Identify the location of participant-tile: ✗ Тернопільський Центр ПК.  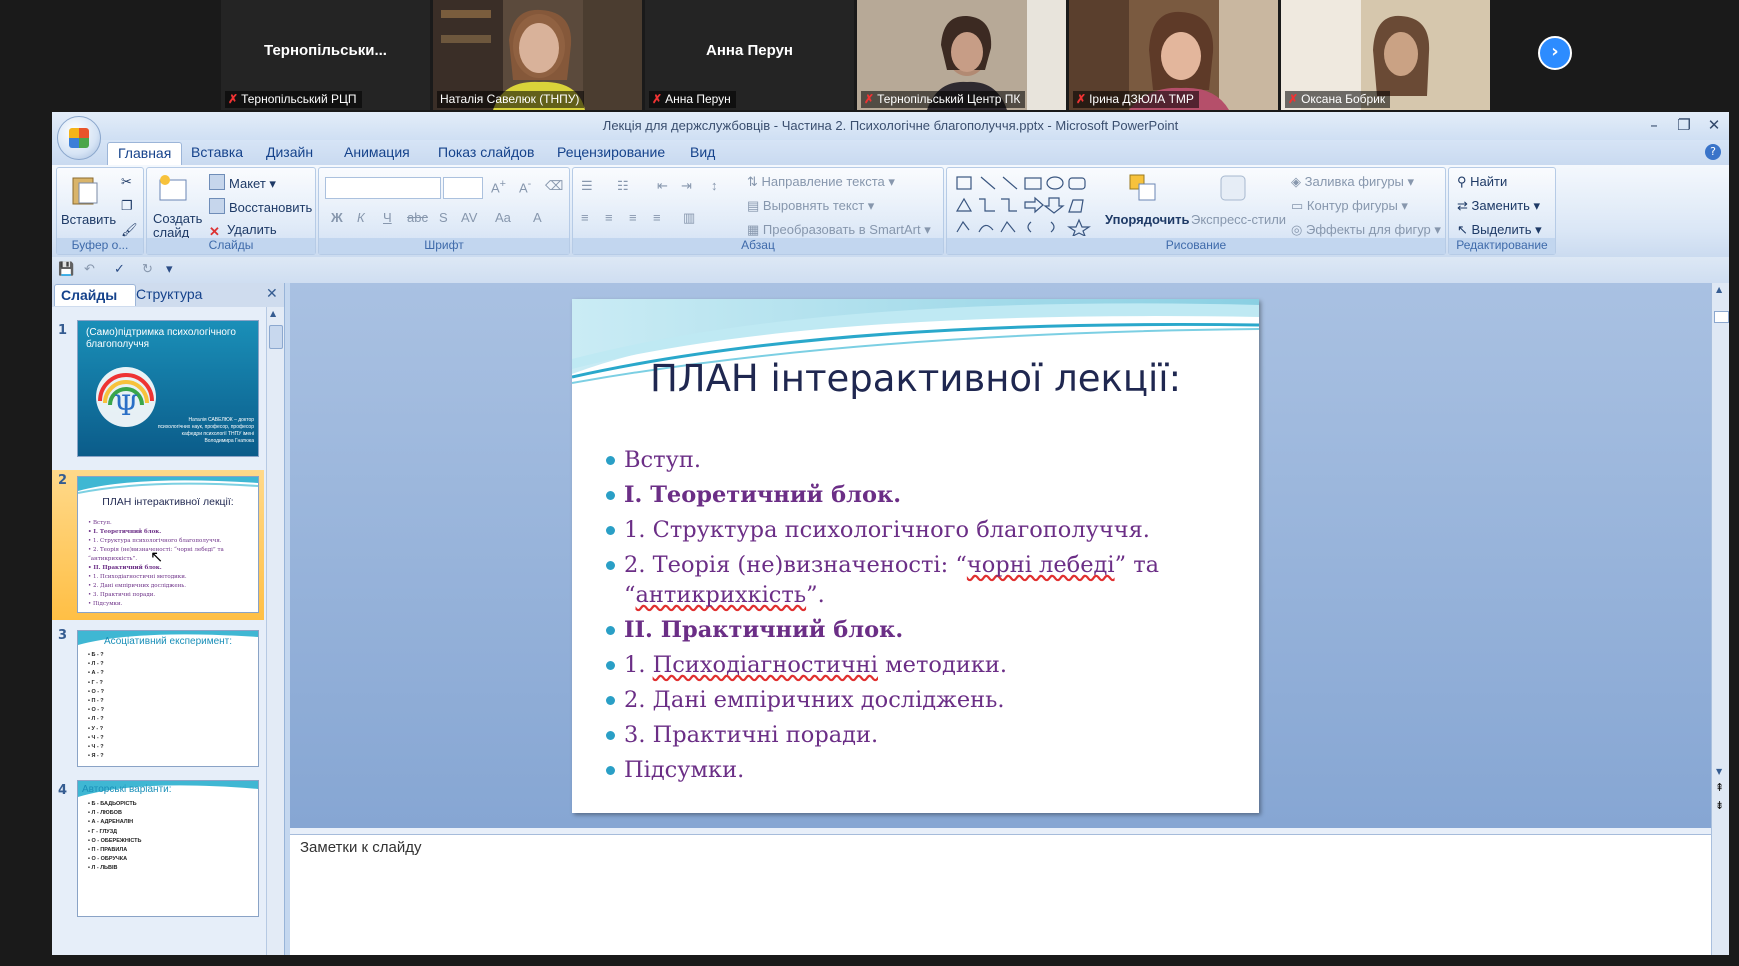
(961, 55).